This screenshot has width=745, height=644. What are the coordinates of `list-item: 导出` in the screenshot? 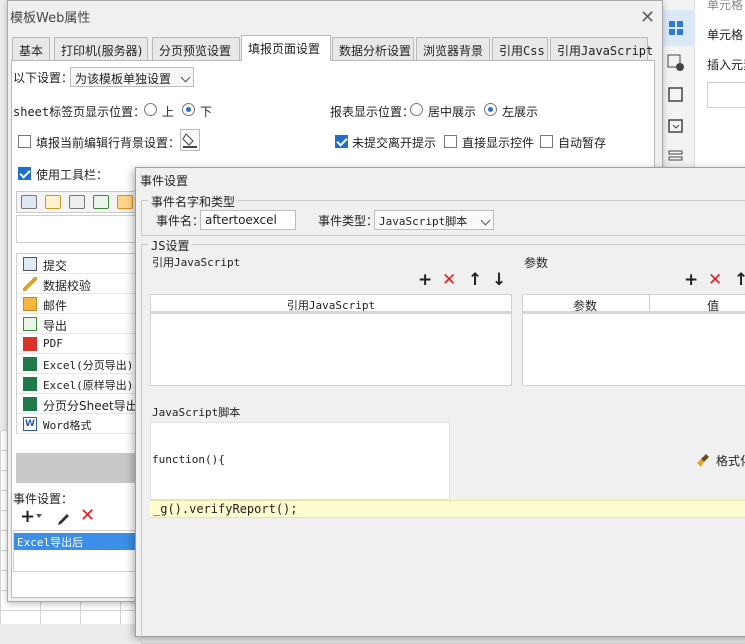 It's located at (79, 324).